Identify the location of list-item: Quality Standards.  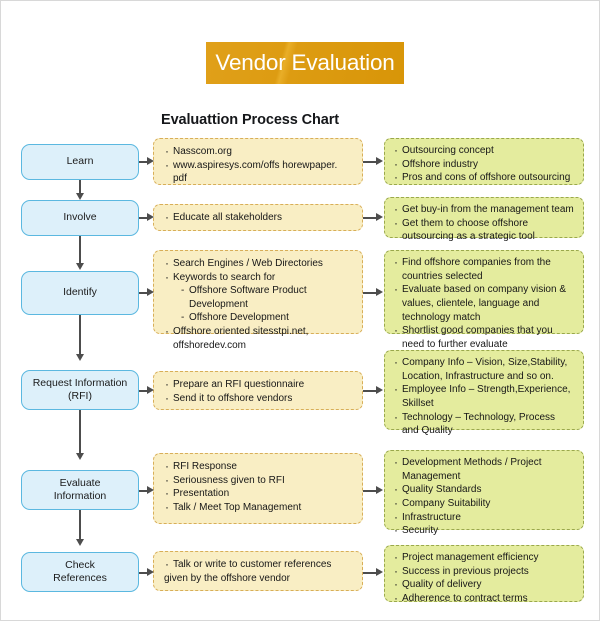
(485, 490).